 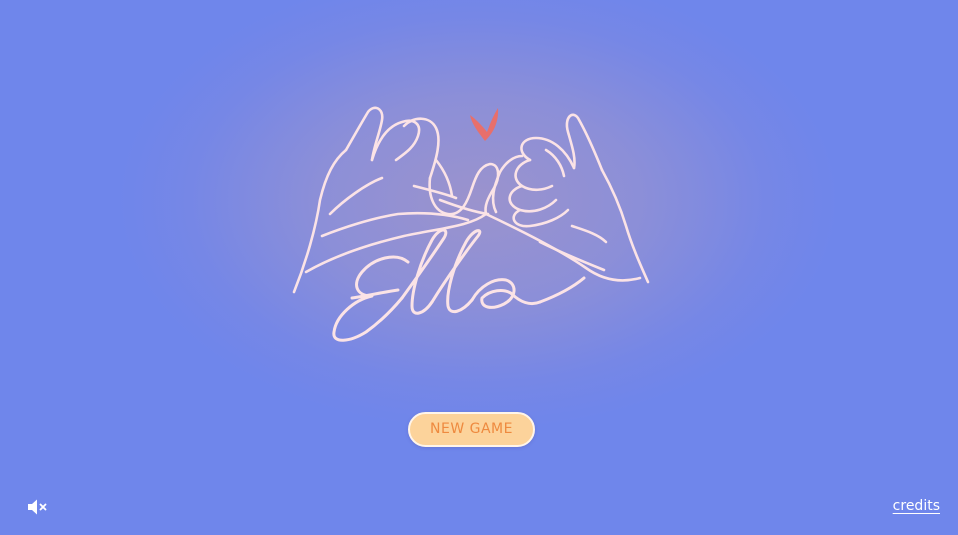 What do you see at coordinates (484, 124) in the screenshot?
I see `heart-icon` at bounding box center [484, 124].